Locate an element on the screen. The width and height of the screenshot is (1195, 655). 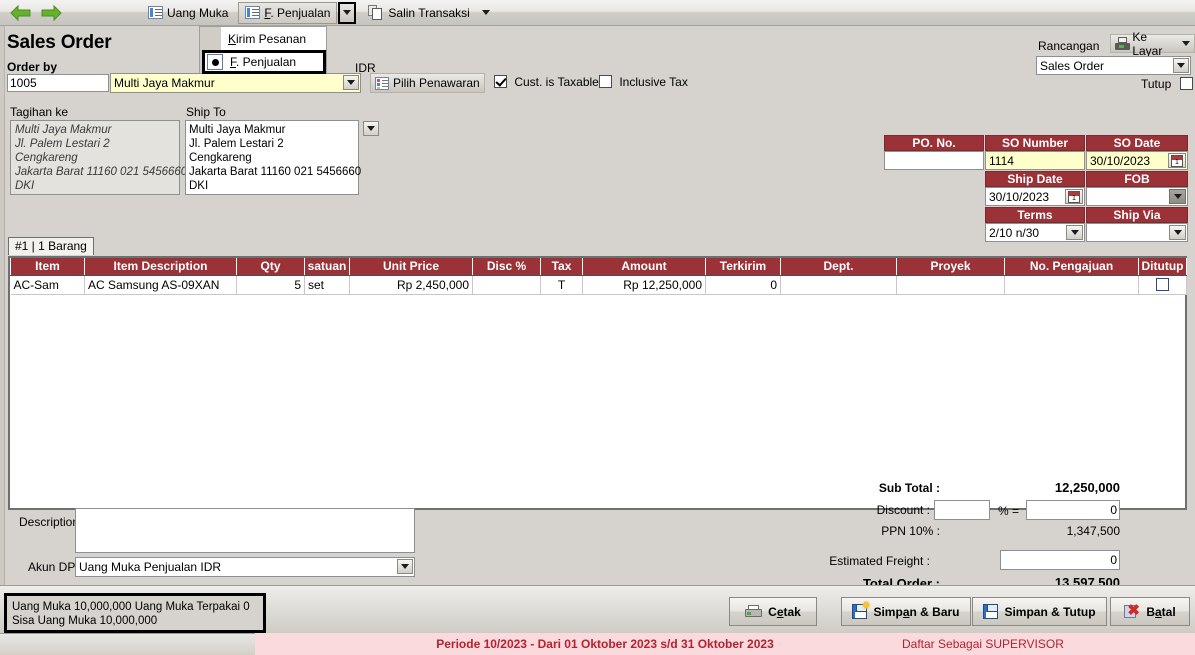
ditutup-checkbox is located at coordinates (1162, 284).